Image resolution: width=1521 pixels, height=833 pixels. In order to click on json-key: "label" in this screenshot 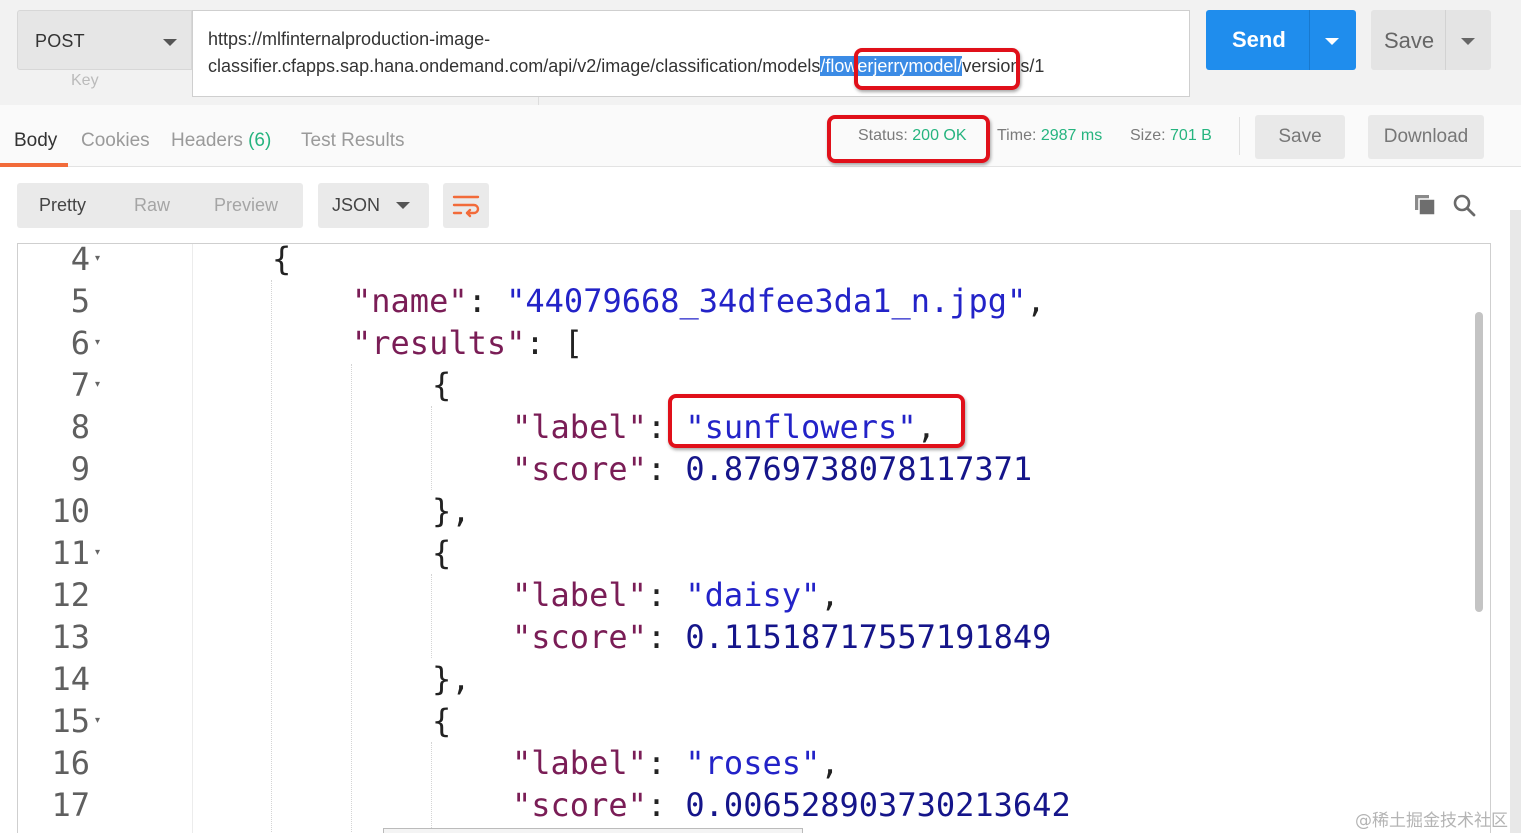, I will do `click(579, 763)`.